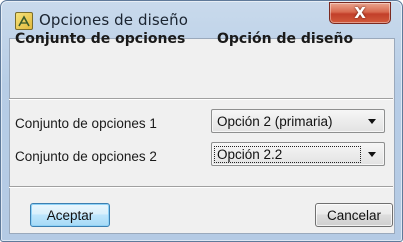  Describe the element at coordinates (201, 99) in the screenshot. I see `header-divider` at that location.